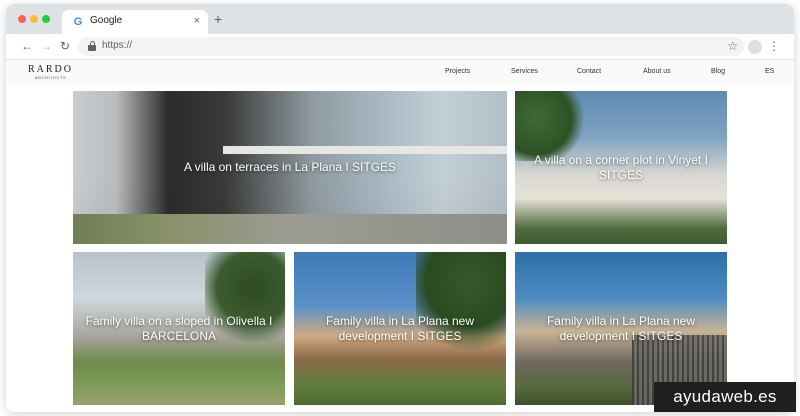 The height and width of the screenshot is (416, 800). What do you see at coordinates (106, 20) in the screenshot?
I see `tab-title: Google` at bounding box center [106, 20].